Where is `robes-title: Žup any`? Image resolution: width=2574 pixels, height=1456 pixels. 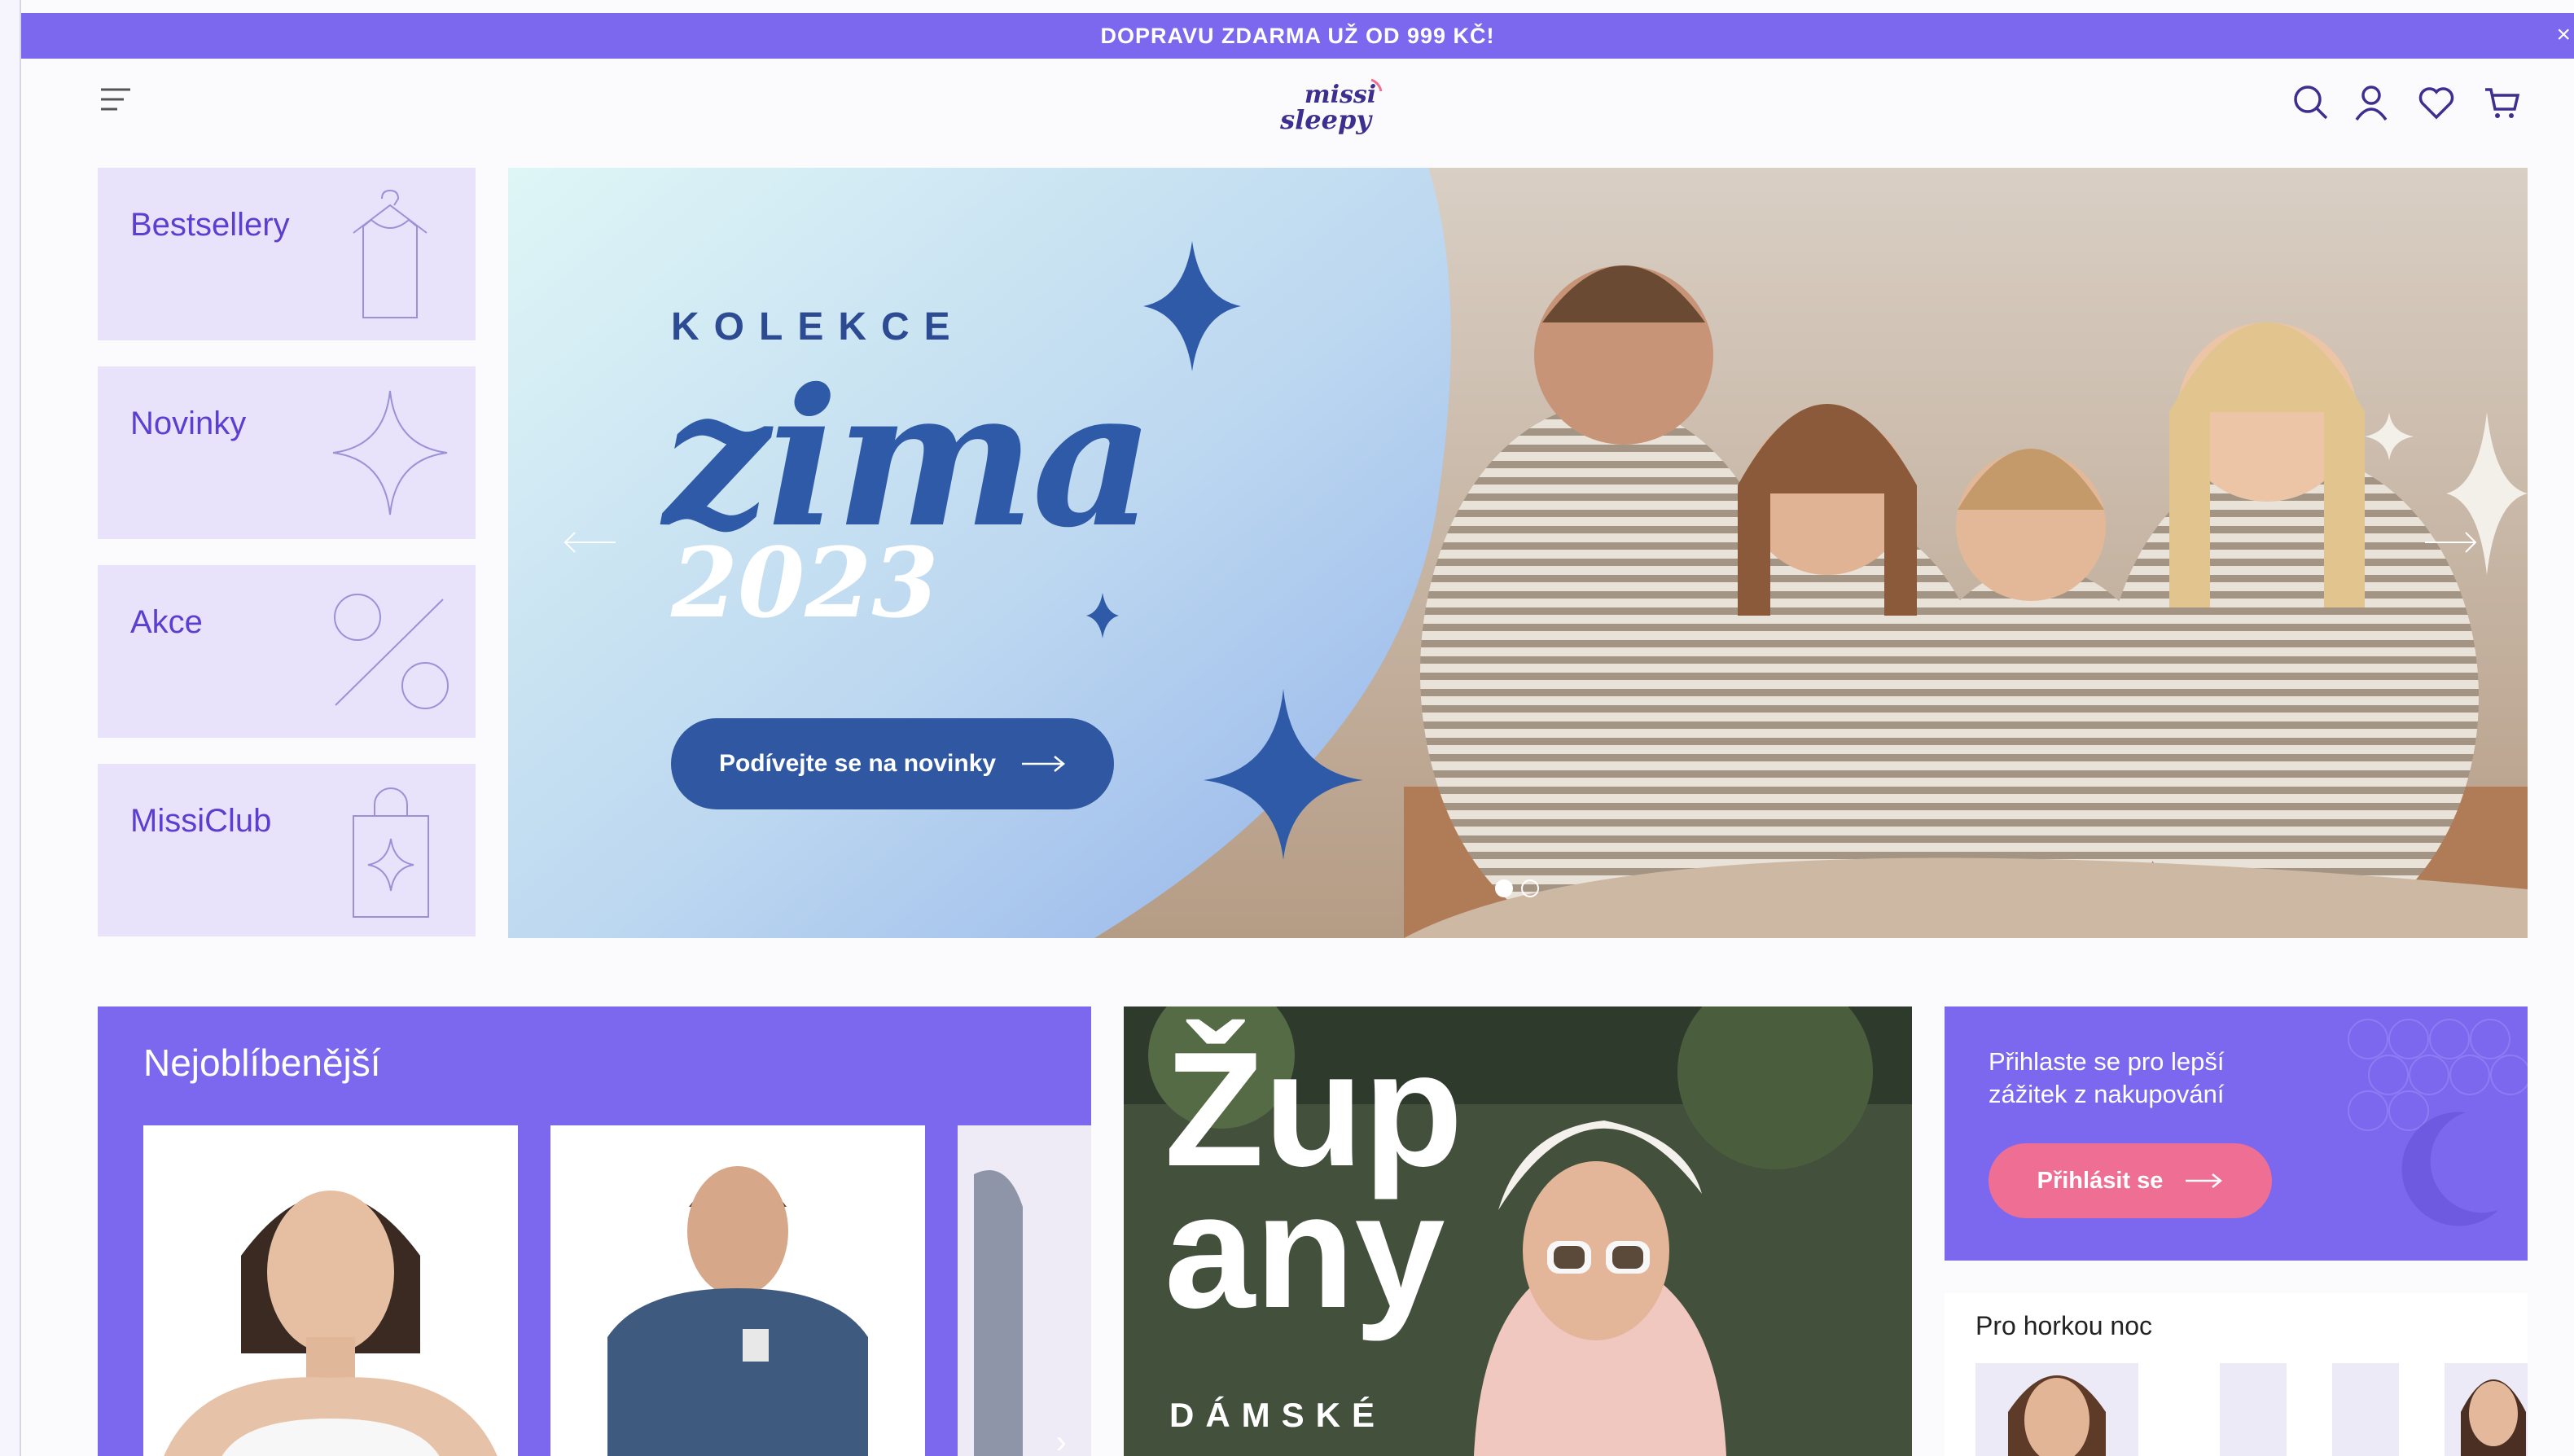 robes-title: Žup any is located at coordinates (1313, 1180).